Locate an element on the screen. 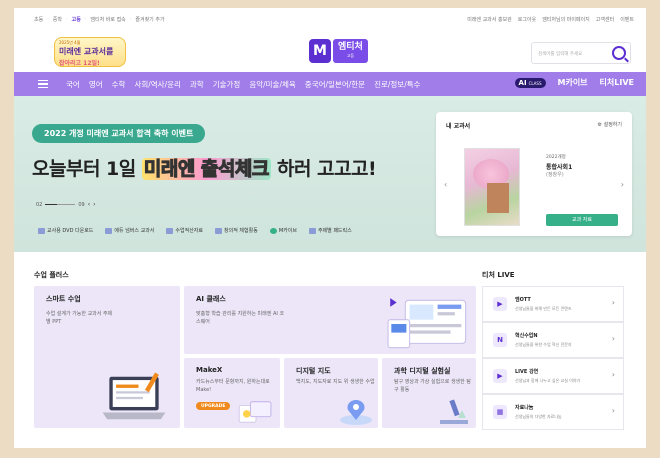  live-item-sharing: ▦ 자료나눔 선생님들의 다양한 자료나눔 › is located at coordinates (553, 412).